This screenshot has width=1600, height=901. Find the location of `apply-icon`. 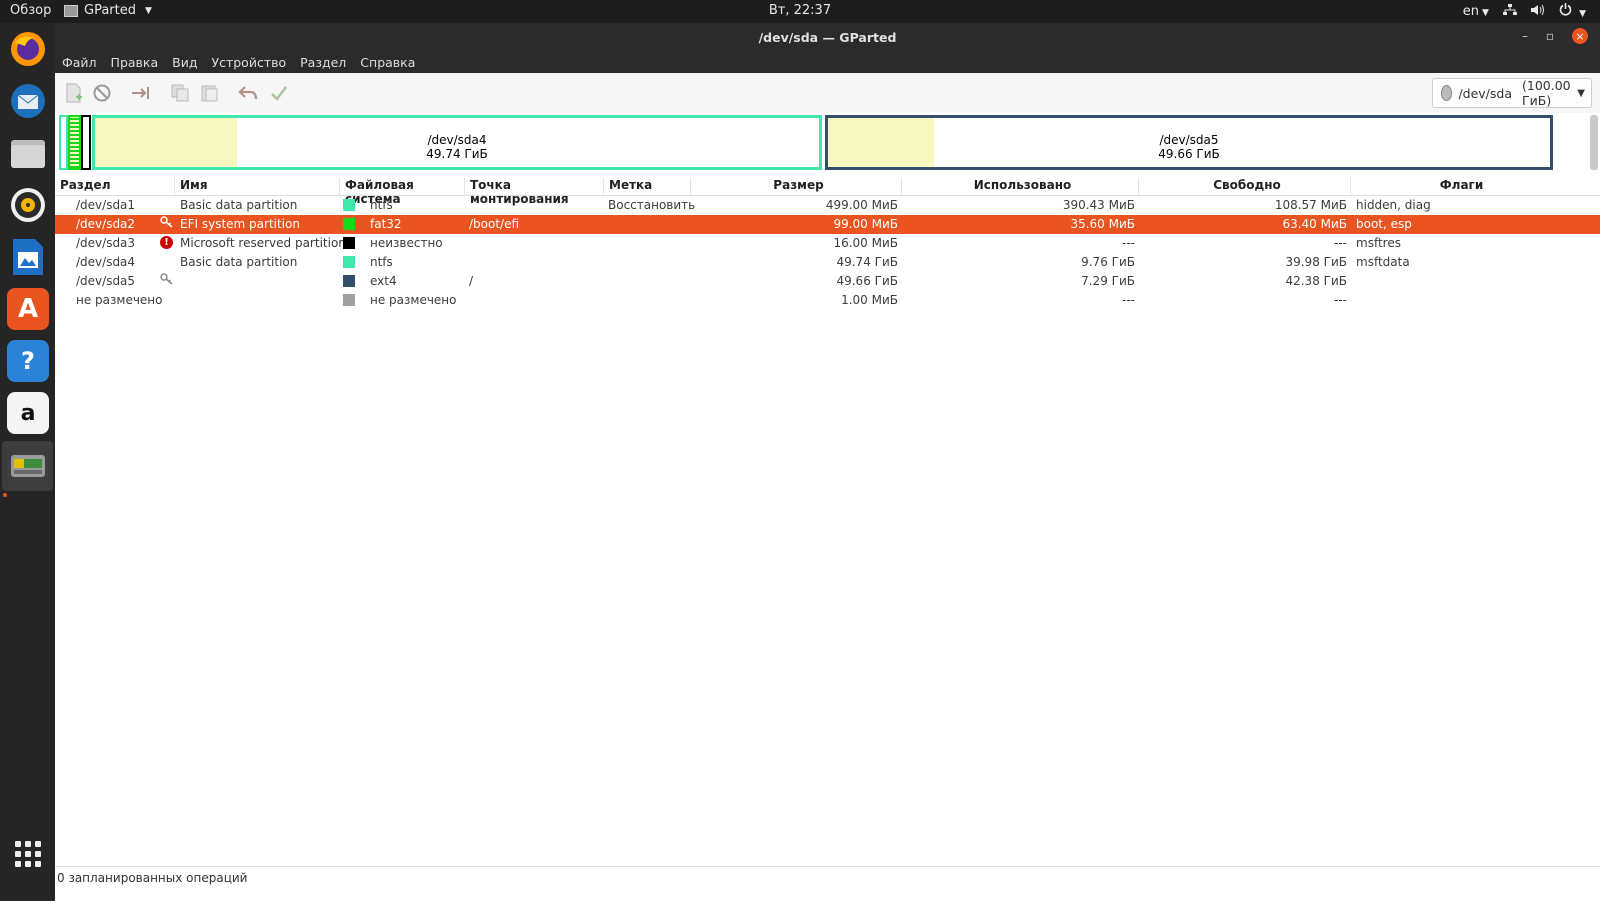

apply-icon is located at coordinates (279, 93).